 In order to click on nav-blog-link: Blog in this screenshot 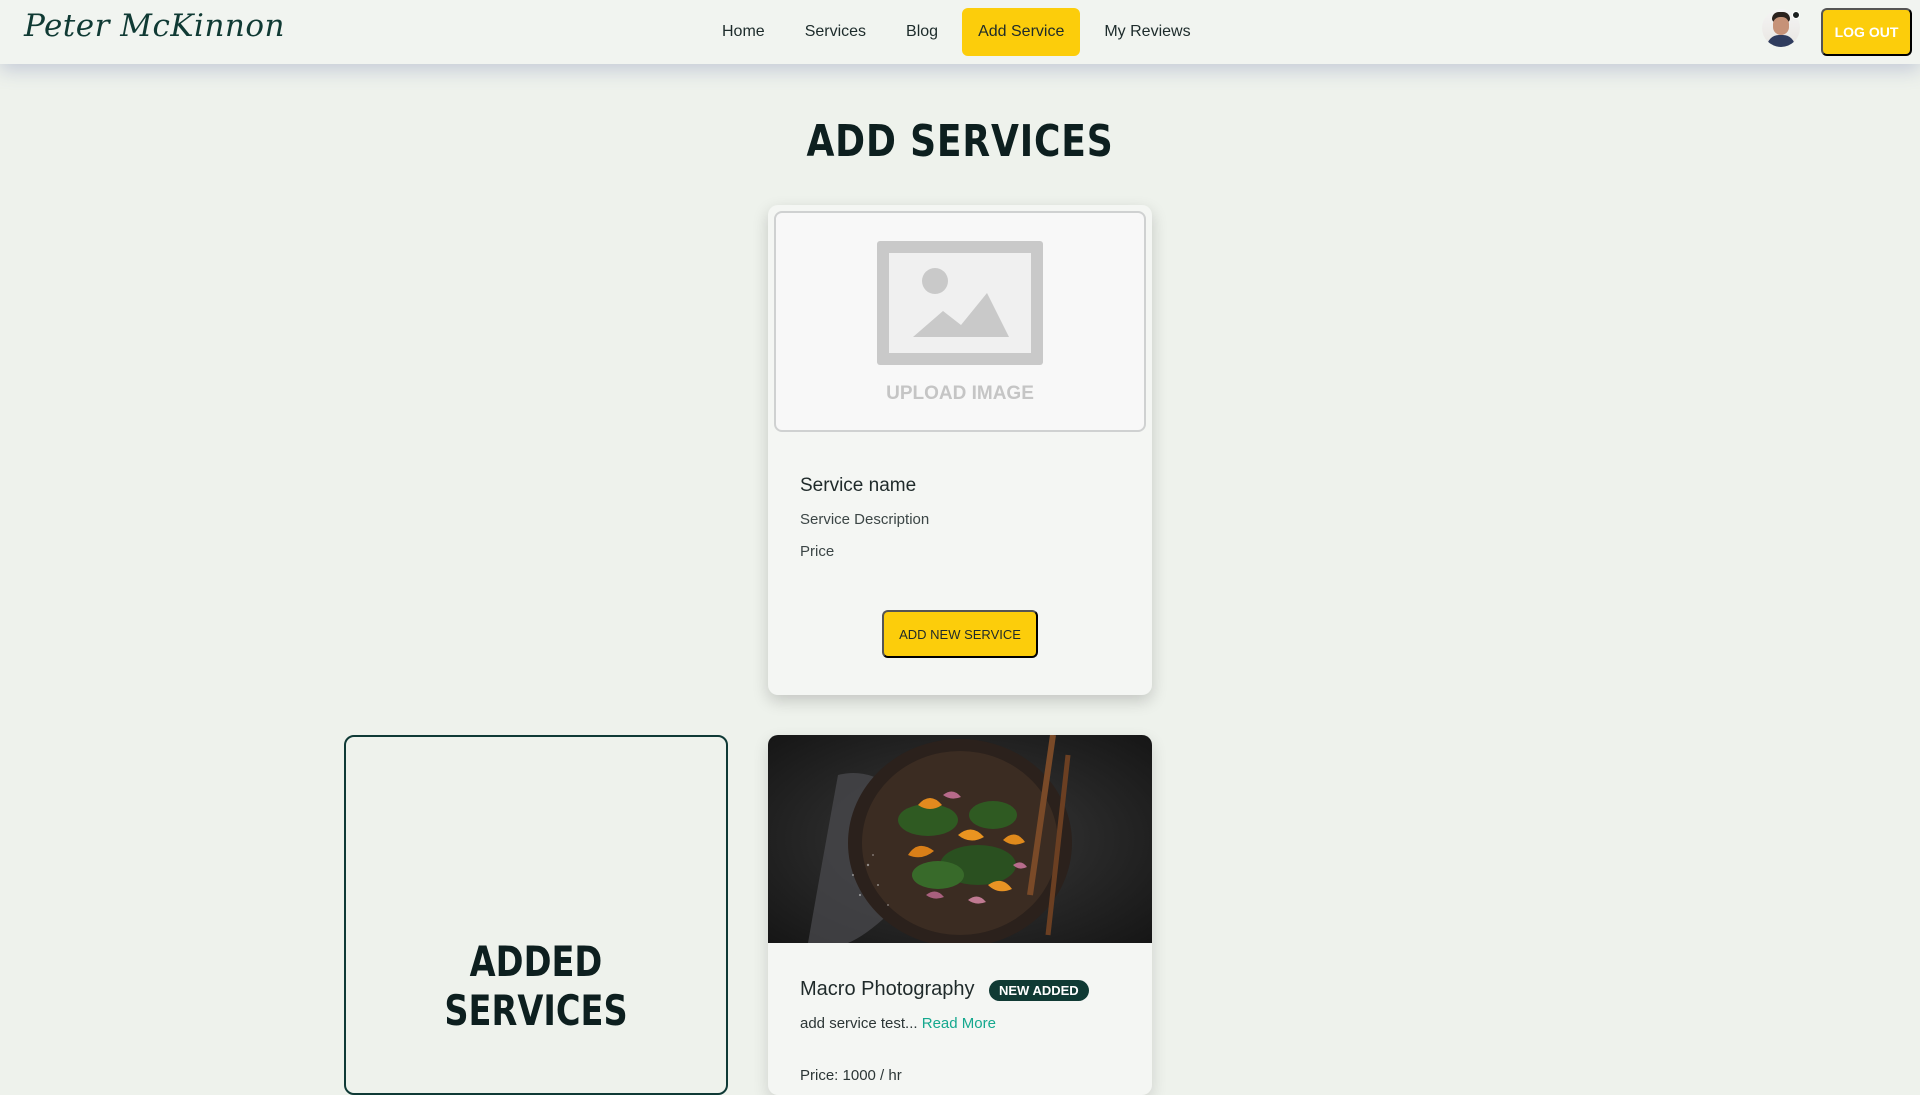, I will do `click(922, 32)`.